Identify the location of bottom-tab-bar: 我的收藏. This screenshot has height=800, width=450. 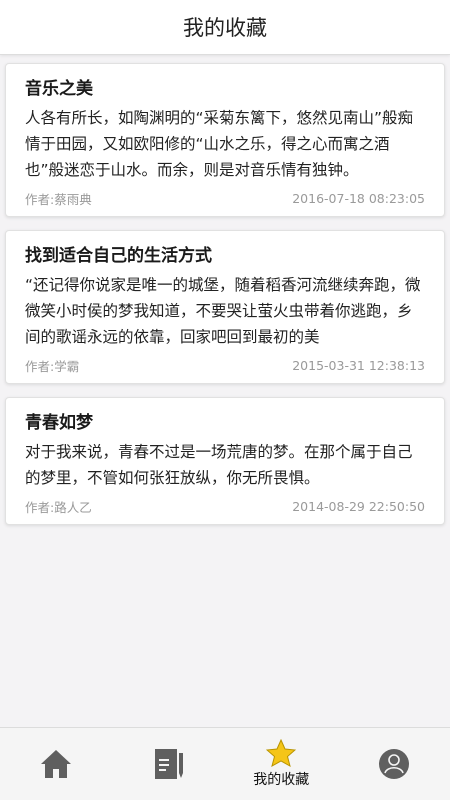
(225, 763).